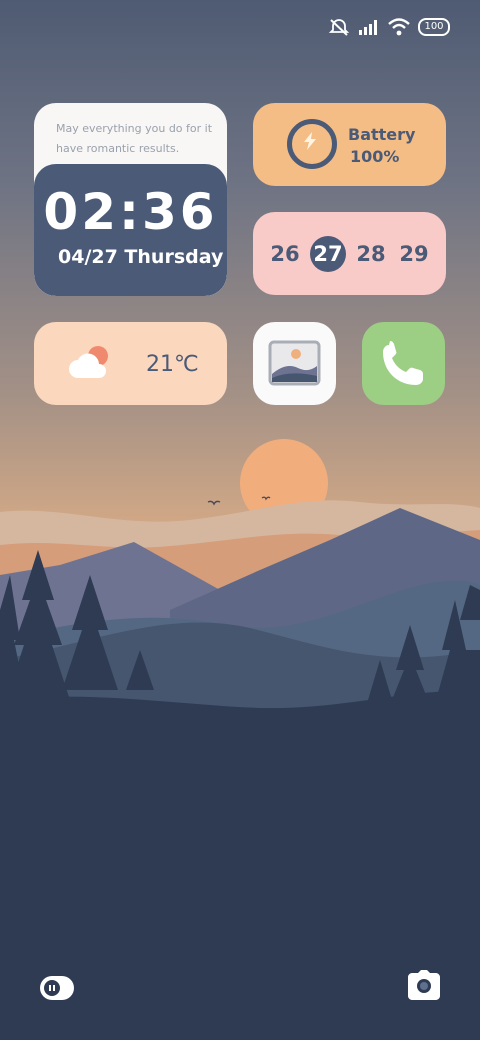  I want to click on calendar-widget: 26 27 28 29, so click(349, 253).